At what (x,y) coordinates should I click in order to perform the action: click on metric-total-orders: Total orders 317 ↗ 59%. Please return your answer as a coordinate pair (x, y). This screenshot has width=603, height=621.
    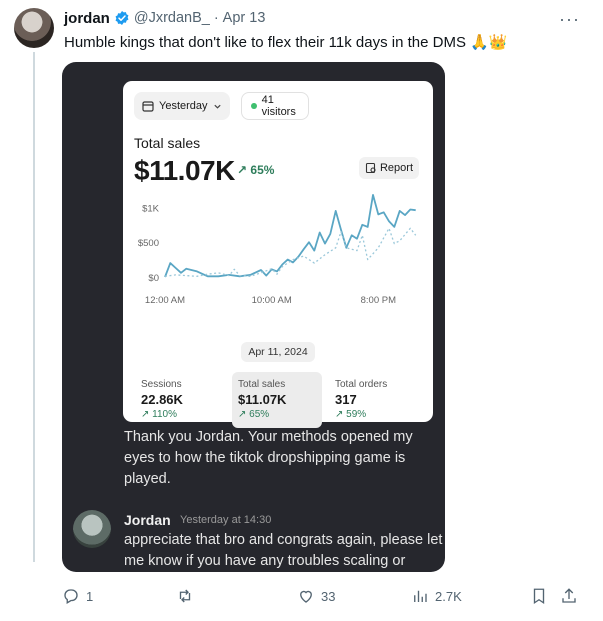
    Looking at the image, I should click on (374, 400).